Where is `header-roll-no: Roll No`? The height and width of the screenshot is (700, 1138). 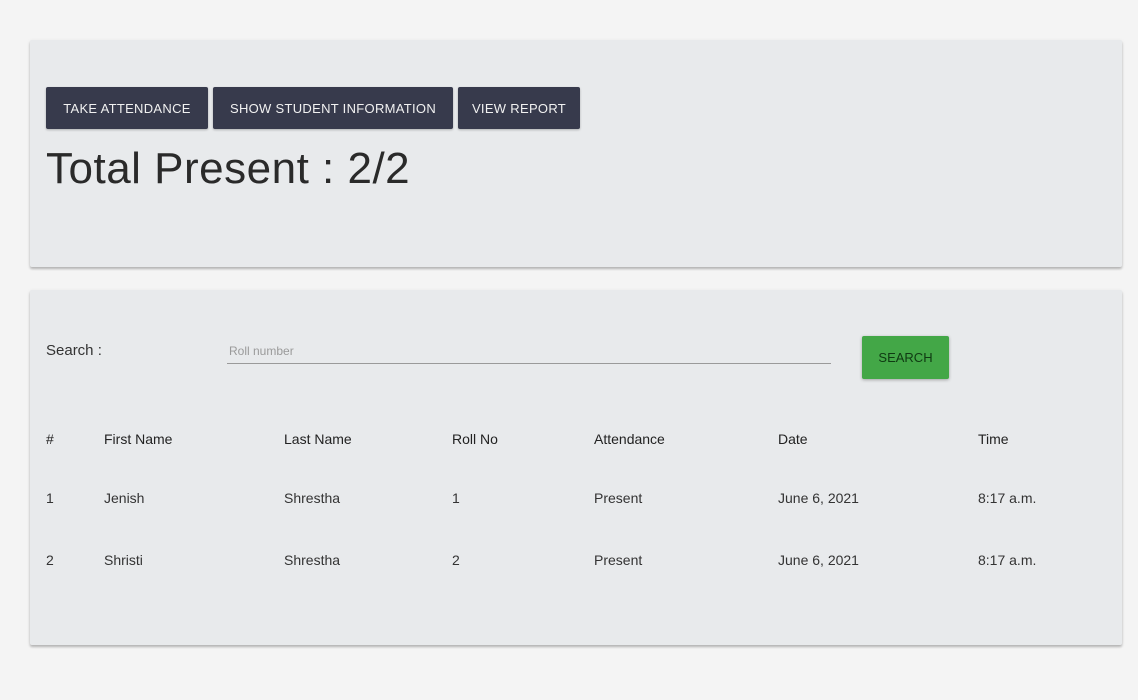
header-roll-no: Roll No is located at coordinates (475, 438).